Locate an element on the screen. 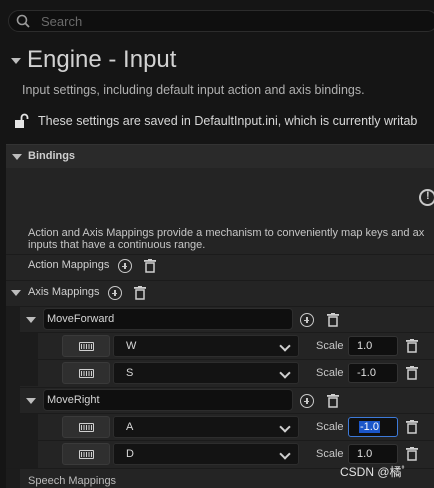 The image size is (434, 488). bindings-section-header: Bindings is located at coordinates (220, 156).